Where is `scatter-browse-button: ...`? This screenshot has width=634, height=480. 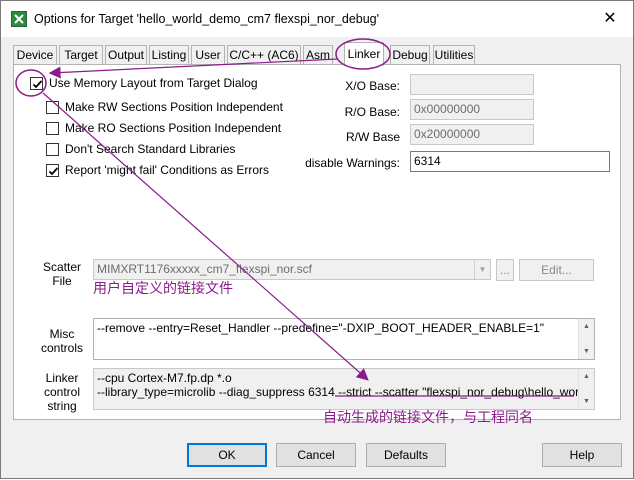 scatter-browse-button: ... is located at coordinates (505, 270).